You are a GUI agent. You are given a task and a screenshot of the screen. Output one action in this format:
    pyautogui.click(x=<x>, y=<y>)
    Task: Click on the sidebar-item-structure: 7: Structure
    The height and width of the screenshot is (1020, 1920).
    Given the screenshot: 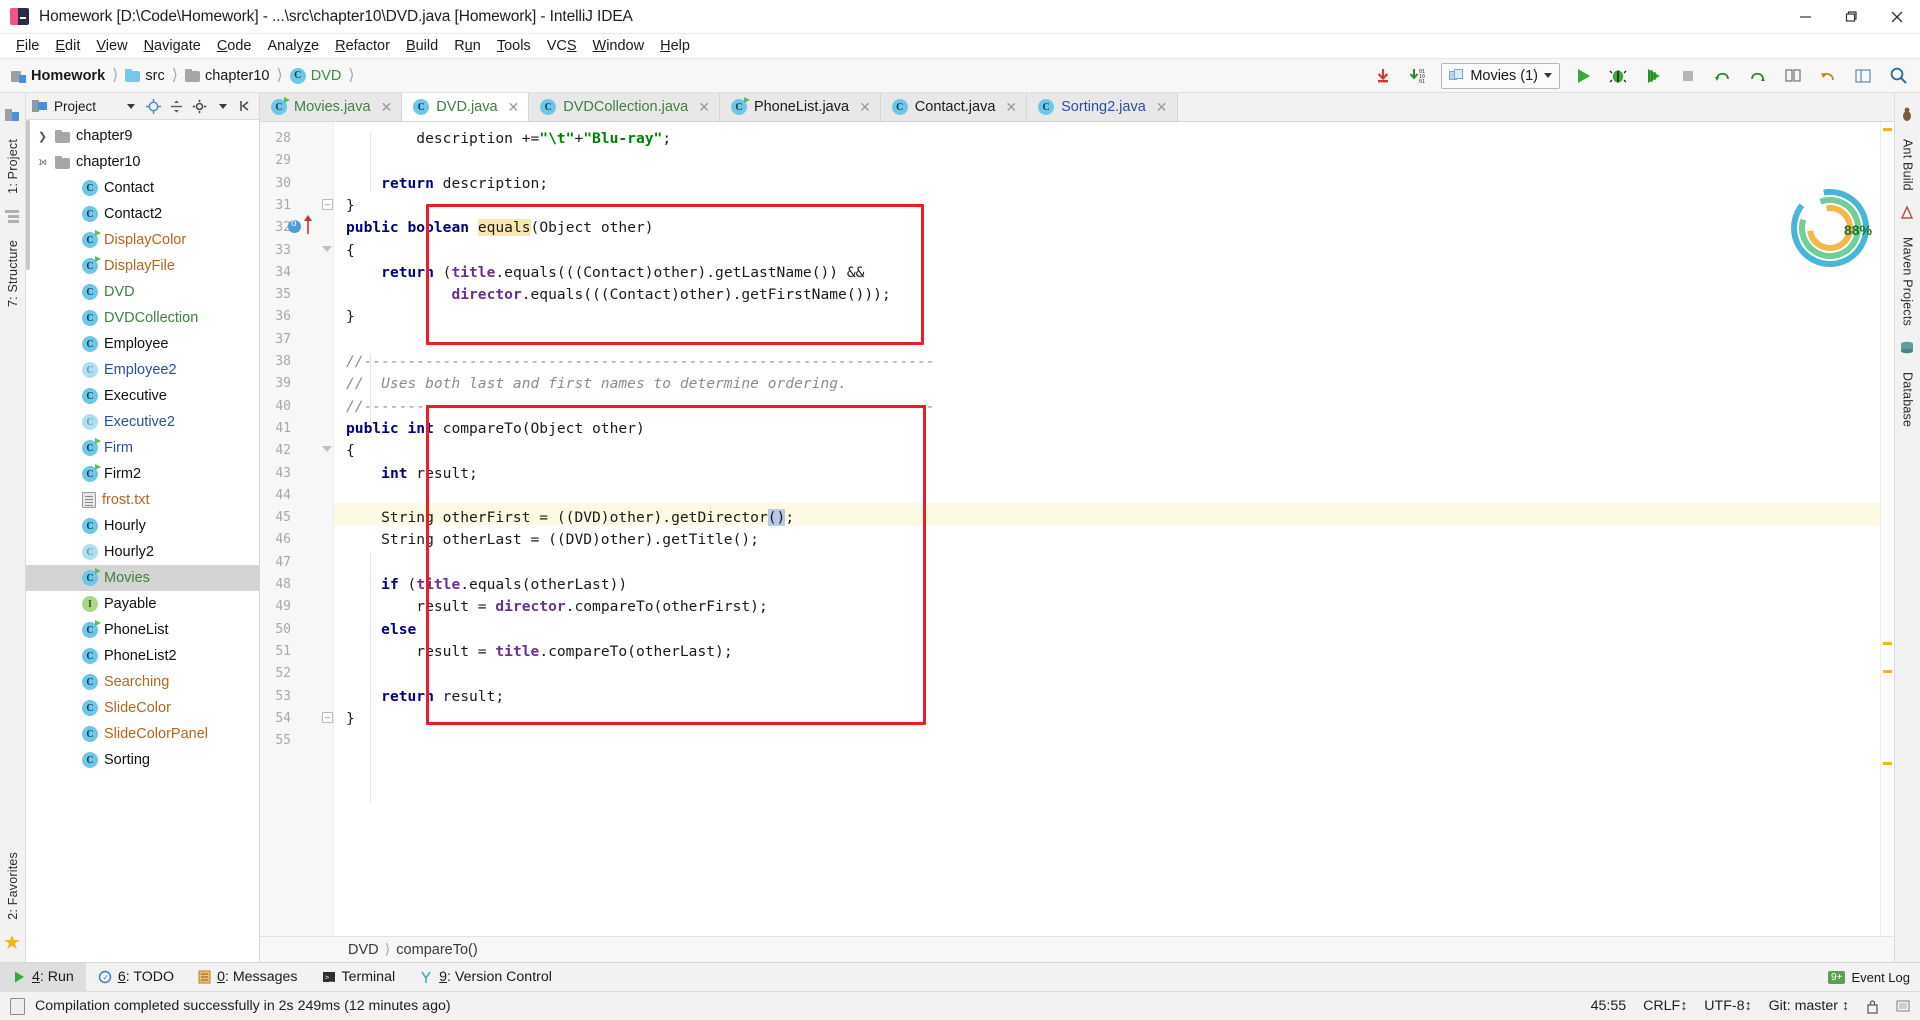 What is the action you would take?
    pyautogui.click(x=13, y=273)
    